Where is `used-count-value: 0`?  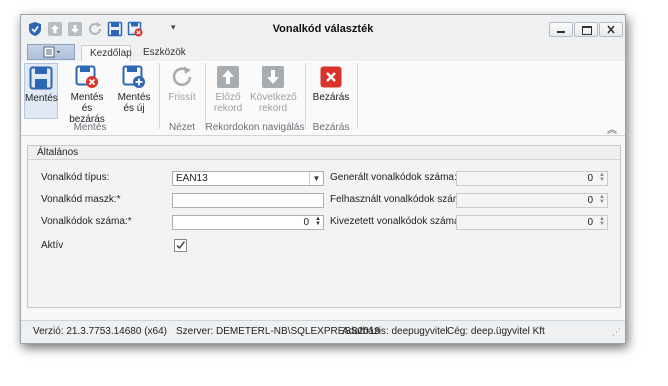
used-count-value: 0 is located at coordinates (590, 200).